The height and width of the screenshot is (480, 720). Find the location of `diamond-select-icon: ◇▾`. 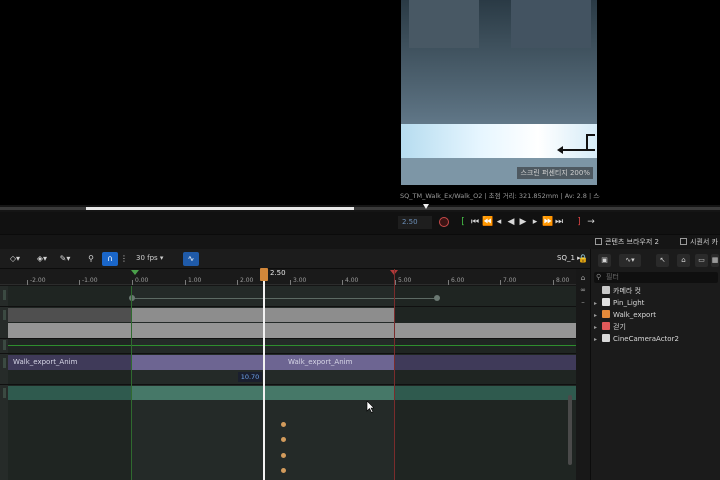

diamond-select-icon: ◇▾ is located at coordinates (15, 259).